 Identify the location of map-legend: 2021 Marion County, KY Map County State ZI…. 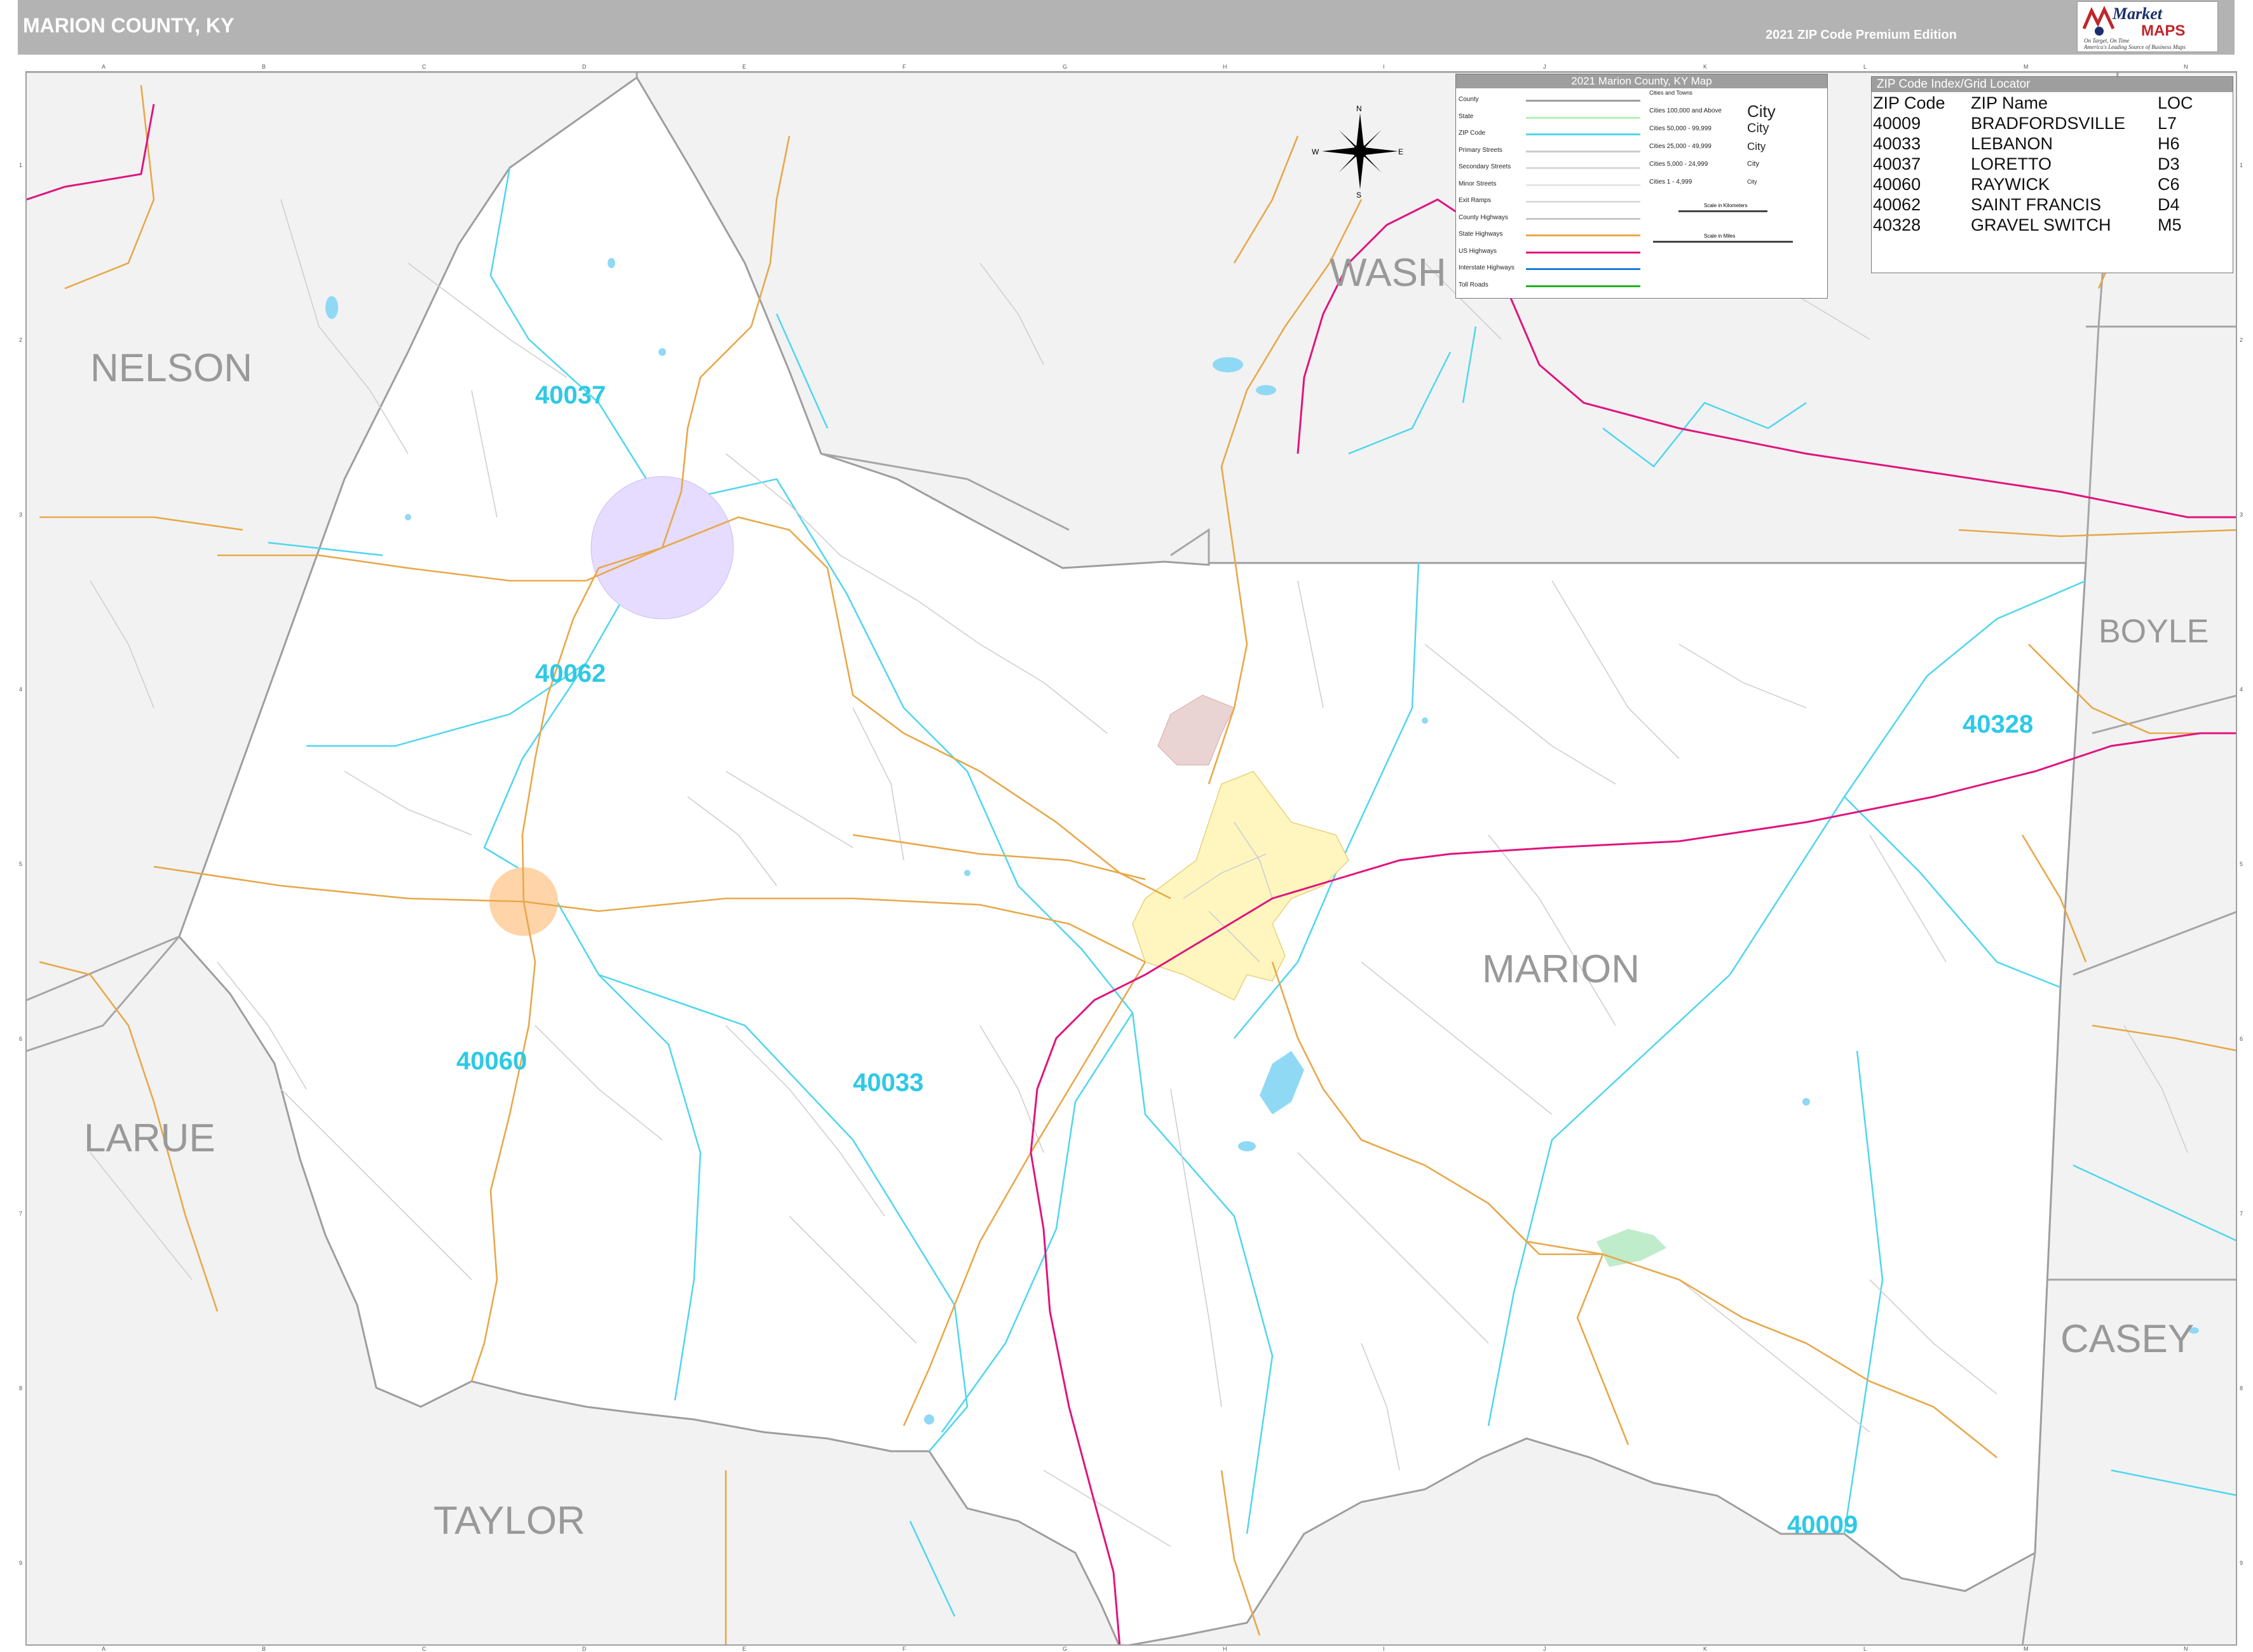
(1641, 187).